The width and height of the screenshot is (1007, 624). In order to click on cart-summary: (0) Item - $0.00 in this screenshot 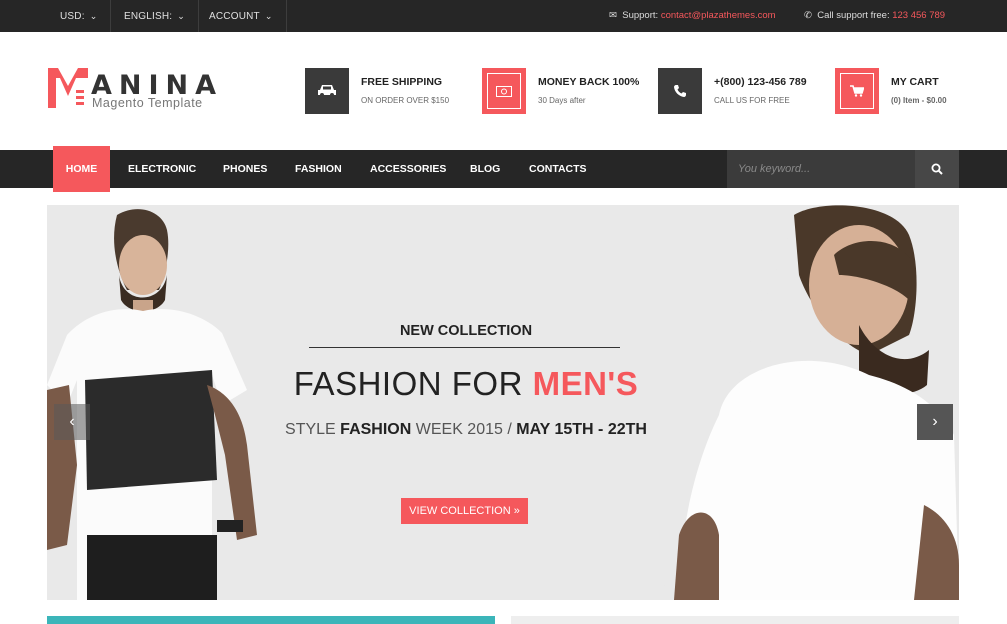, I will do `click(919, 100)`.